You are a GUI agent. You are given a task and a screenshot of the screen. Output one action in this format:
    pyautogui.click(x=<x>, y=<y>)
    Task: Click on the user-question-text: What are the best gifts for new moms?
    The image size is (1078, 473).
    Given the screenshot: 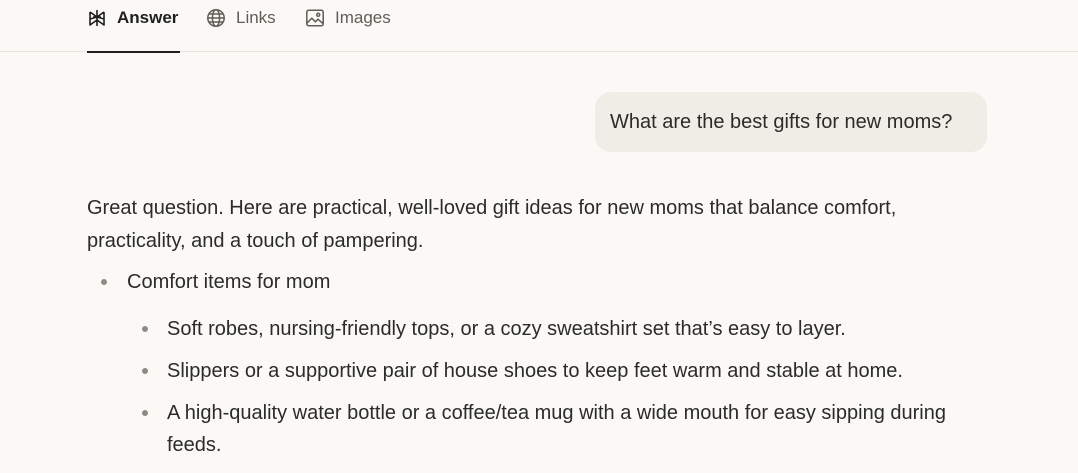 What is the action you would take?
    pyautogui.click(x=781, y=121)
    